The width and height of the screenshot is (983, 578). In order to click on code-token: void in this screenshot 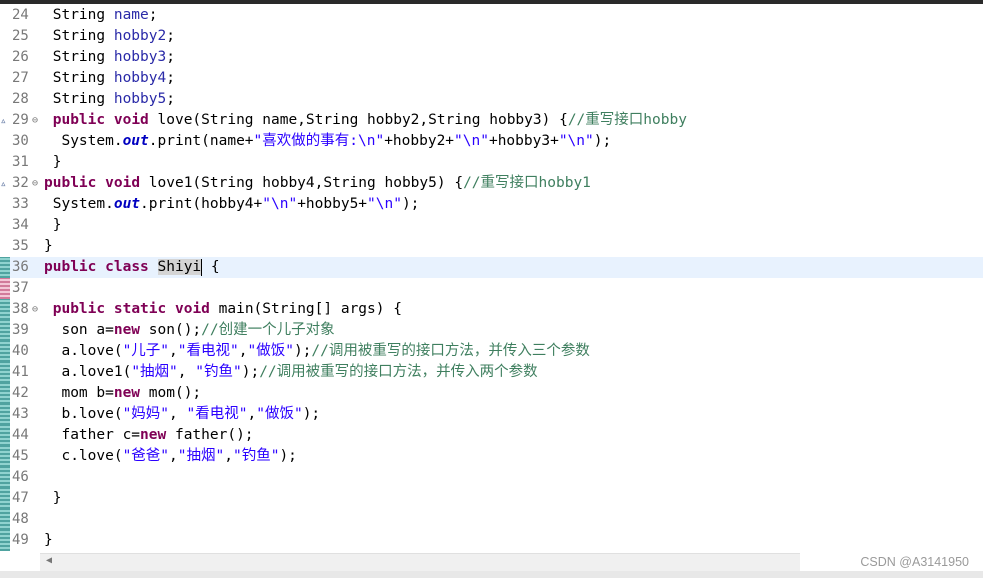, I will do `click(192, 309)`.